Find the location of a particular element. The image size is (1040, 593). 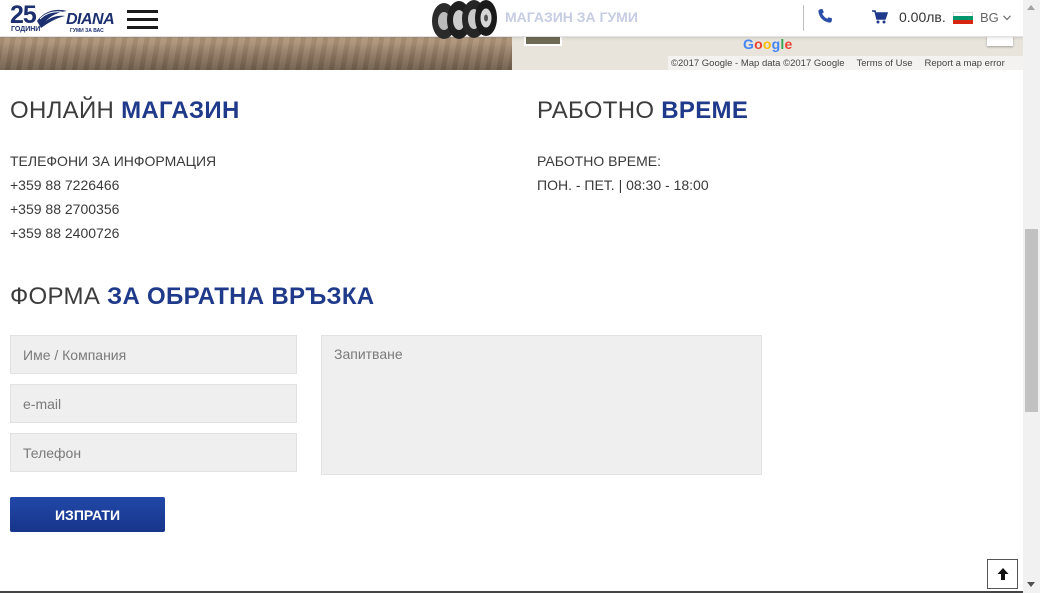

online-shop-title: ОНЛАЙН МАГАЗИН is located at coordinates (125, 110).